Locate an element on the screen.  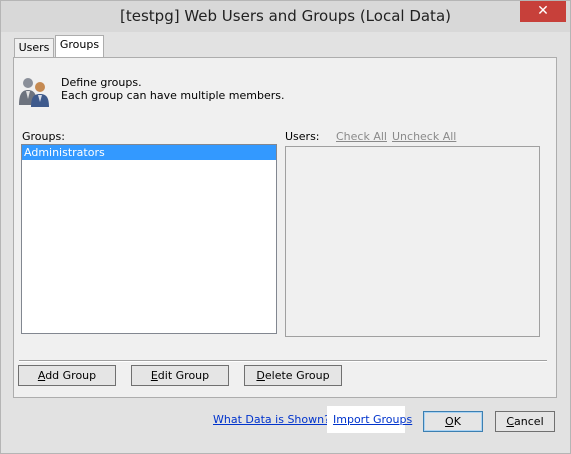
description-line-1: Define groups. is located at coordinates (101, 82).